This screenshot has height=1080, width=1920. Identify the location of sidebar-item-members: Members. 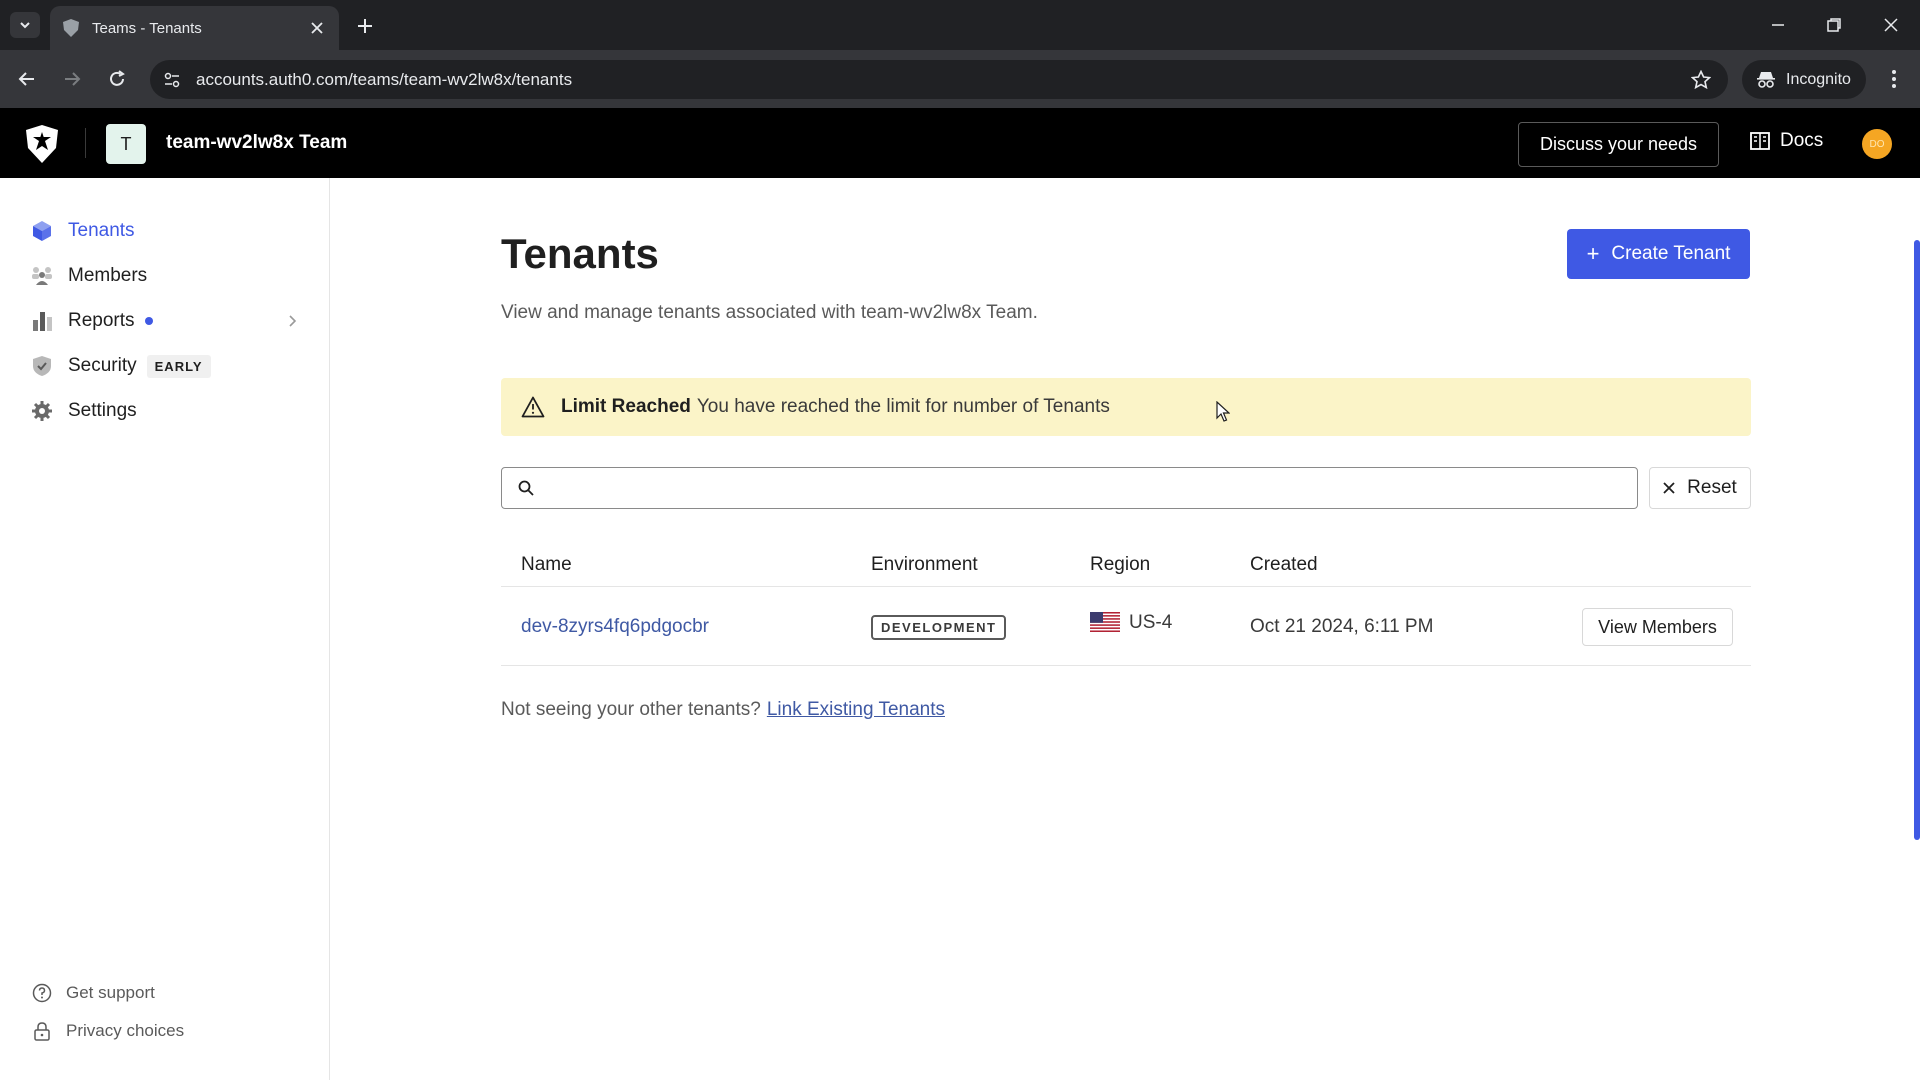
(88, 276).